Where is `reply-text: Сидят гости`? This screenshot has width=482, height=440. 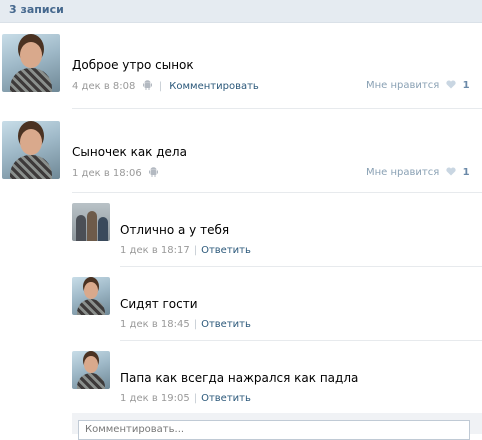 reply-text: Сидят гости is located at coordinates (159, 304).